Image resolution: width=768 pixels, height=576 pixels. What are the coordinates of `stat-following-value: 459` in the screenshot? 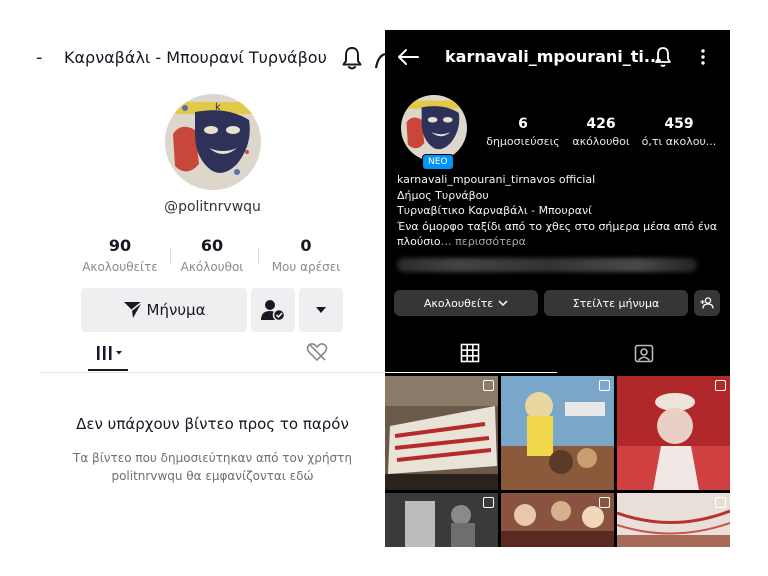 It's located at (679, 124).